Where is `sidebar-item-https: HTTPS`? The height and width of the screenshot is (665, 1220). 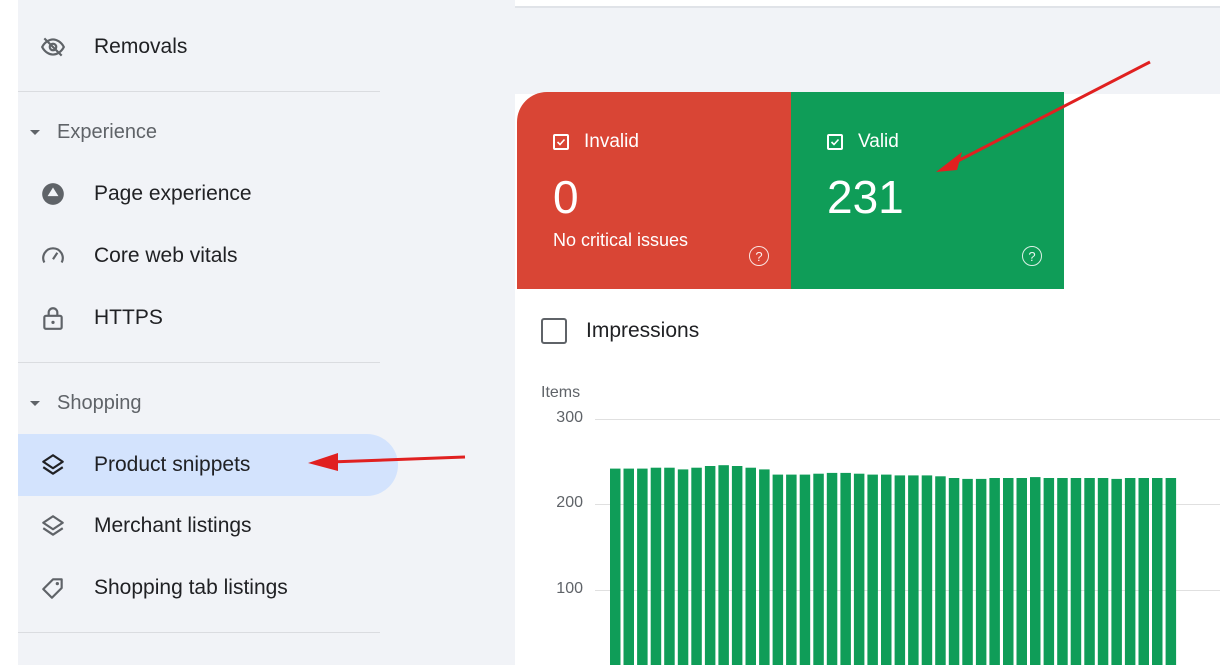 sidebar-item-https: HTTPS is located at coordinates (208, 318).